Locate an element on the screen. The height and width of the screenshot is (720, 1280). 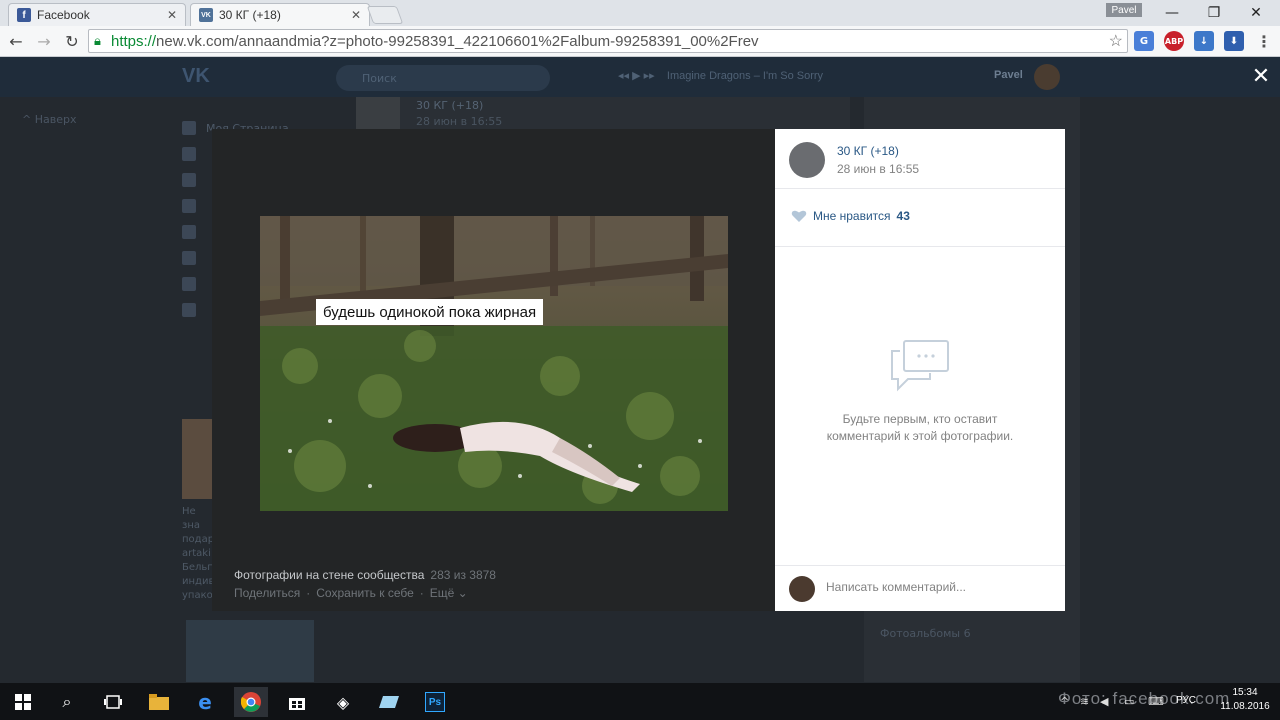
keyboard-icon: ⌨ is located at coordinates (1156, 701).